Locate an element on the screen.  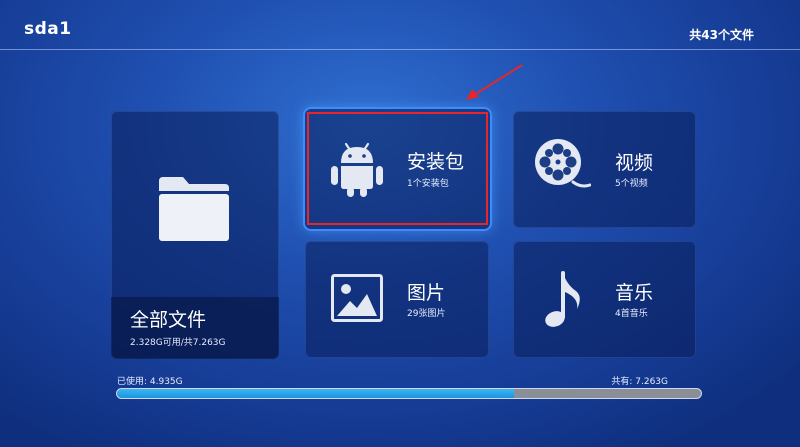
tile-pictures: 图片 29张图片 is located at coordinates (397, 299).